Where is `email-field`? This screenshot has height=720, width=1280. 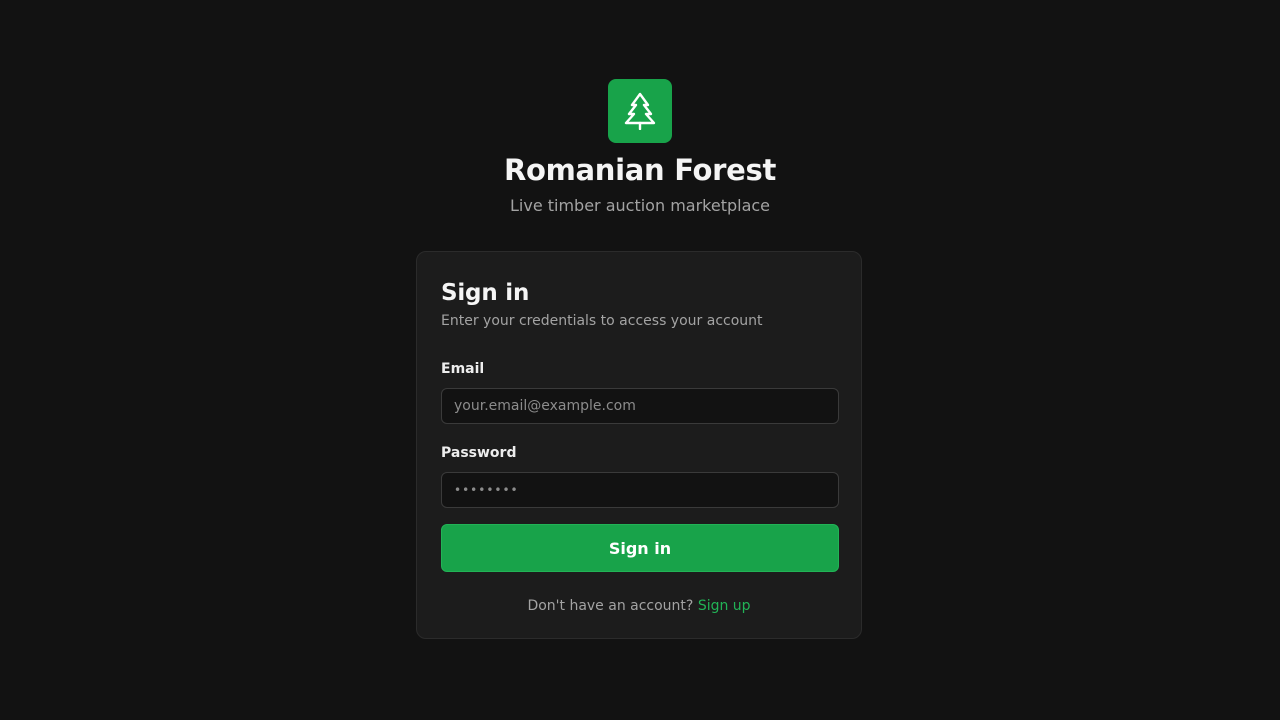
email-field is located at coordinates (640, 406).